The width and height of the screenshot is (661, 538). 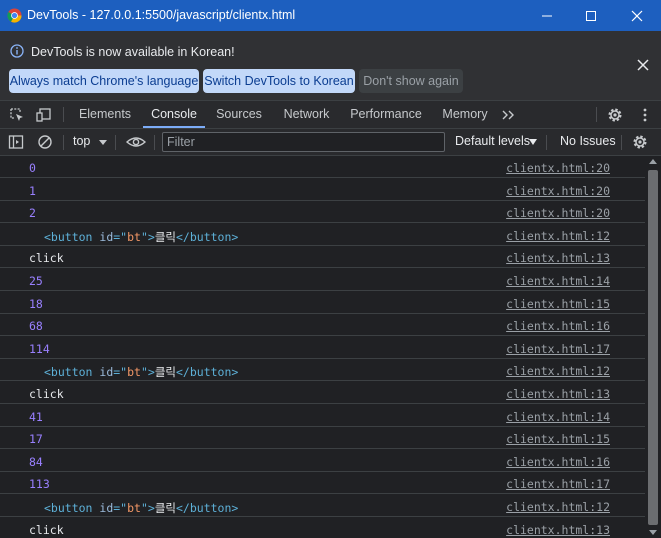 What do you see at coordinates (239, 114) in the screenshot?
I see `tab-sources: Sources` at bounding box center [239, 114].